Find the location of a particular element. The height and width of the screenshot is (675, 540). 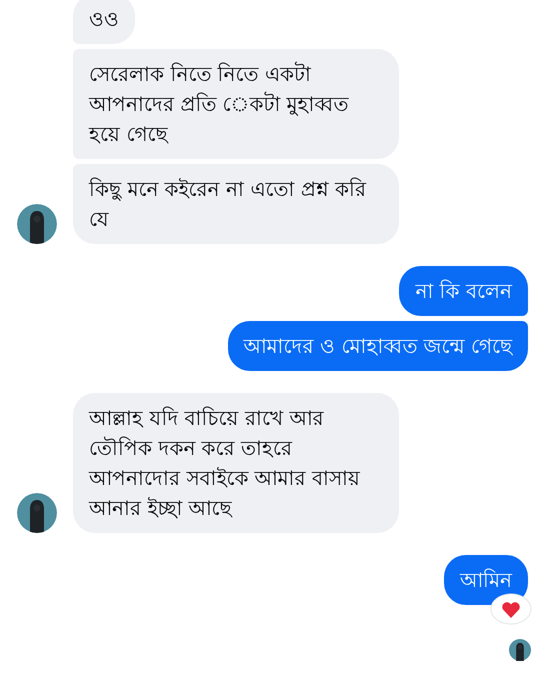

message-bubble: কিছু মনে কইরেন না এতো প্রশ্ন করি যে is located at coordinates (236, 204).